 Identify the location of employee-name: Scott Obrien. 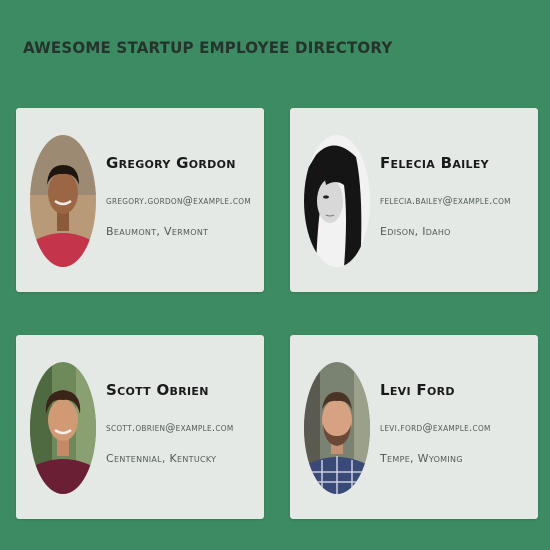
(157, 390).